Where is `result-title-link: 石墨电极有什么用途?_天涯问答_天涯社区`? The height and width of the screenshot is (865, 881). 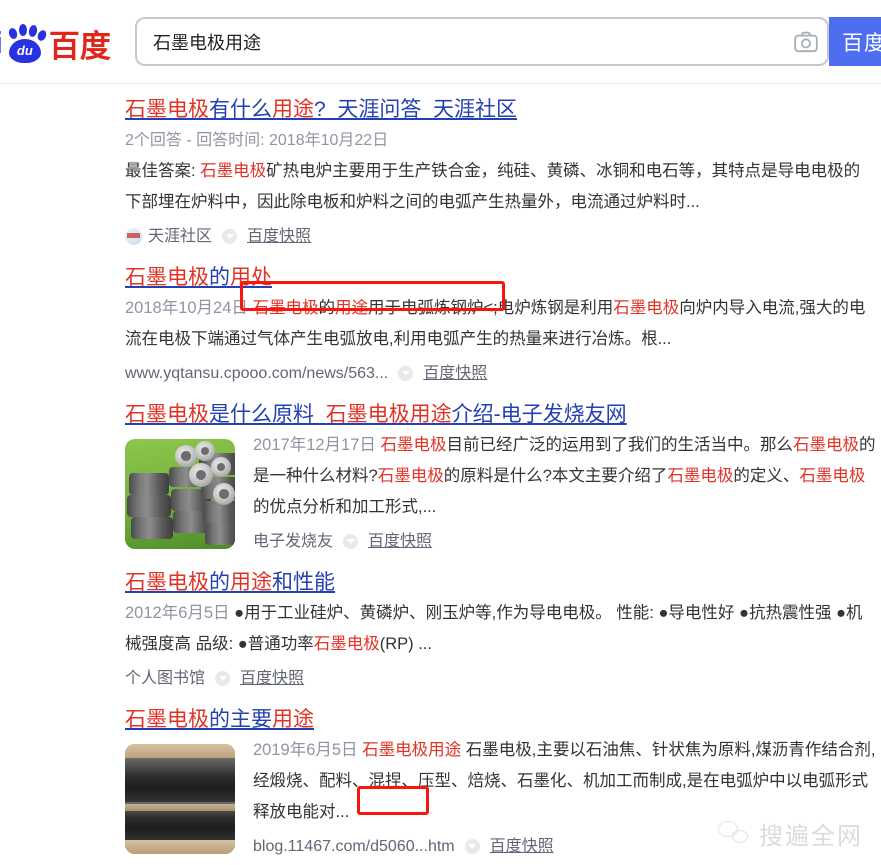
result-title-link: 石墨电极有什么用途?_天涯问答_天涯社区 is located at coordinates (503, 104).